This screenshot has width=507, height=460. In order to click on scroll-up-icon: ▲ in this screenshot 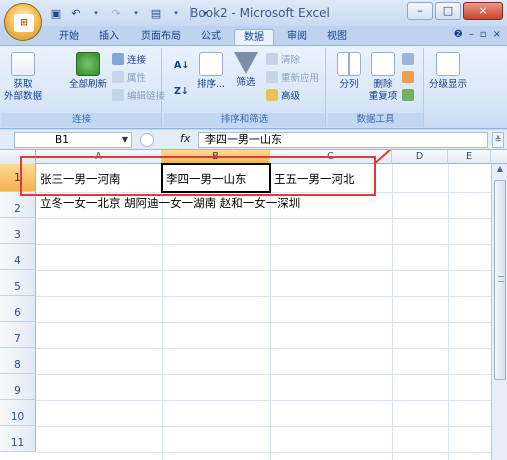, I will do `click(500, 171)`.